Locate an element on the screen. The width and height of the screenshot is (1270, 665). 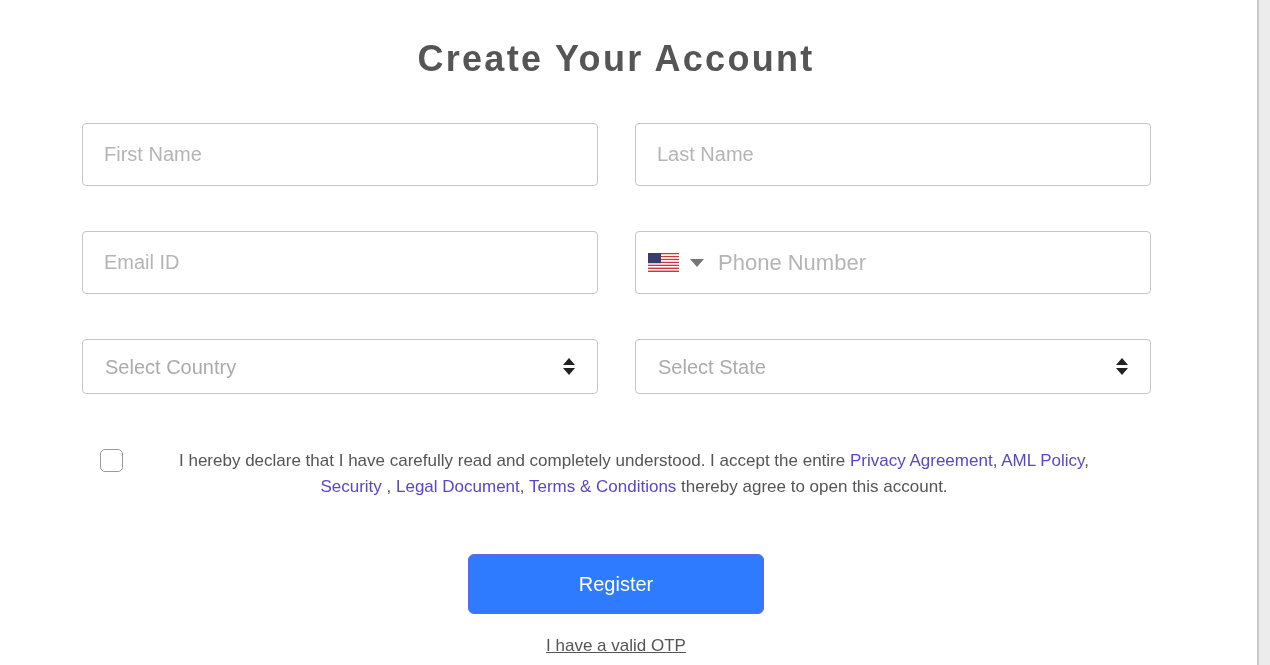
policy-link: Legal Document is located at coordinates (458, 486).